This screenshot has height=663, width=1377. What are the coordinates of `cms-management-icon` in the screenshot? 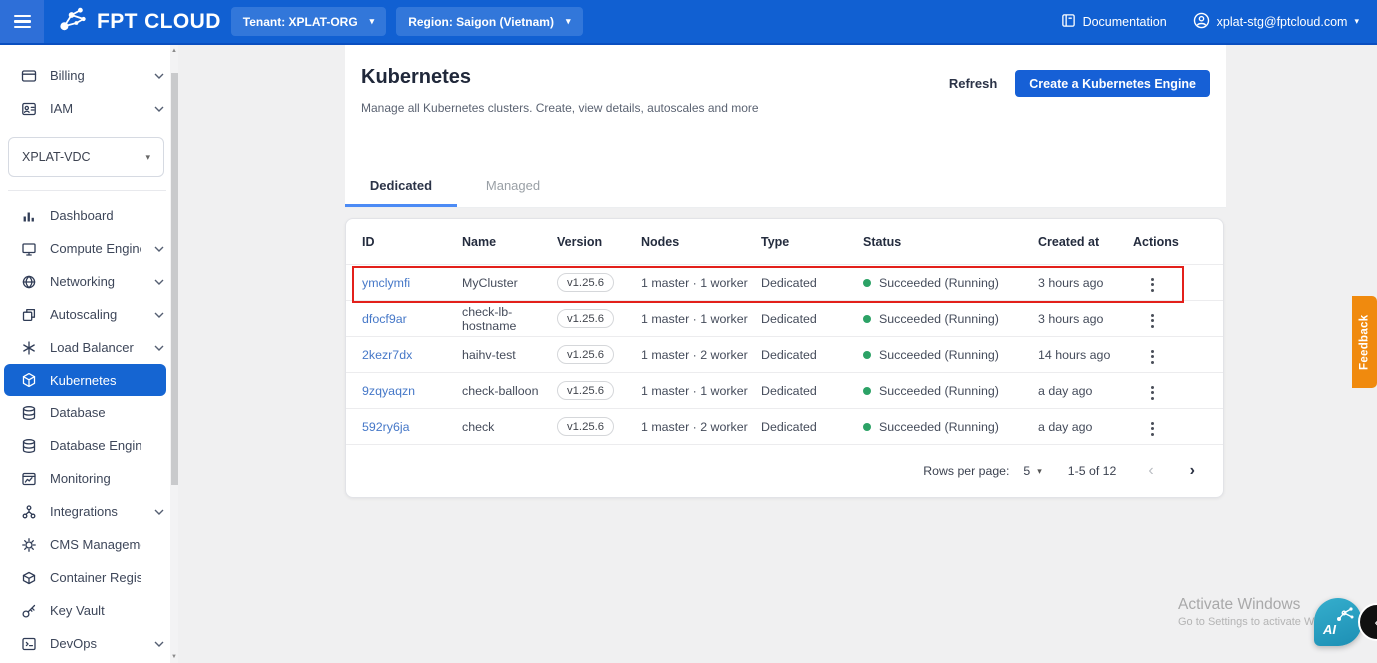 It's located at (28, 544).